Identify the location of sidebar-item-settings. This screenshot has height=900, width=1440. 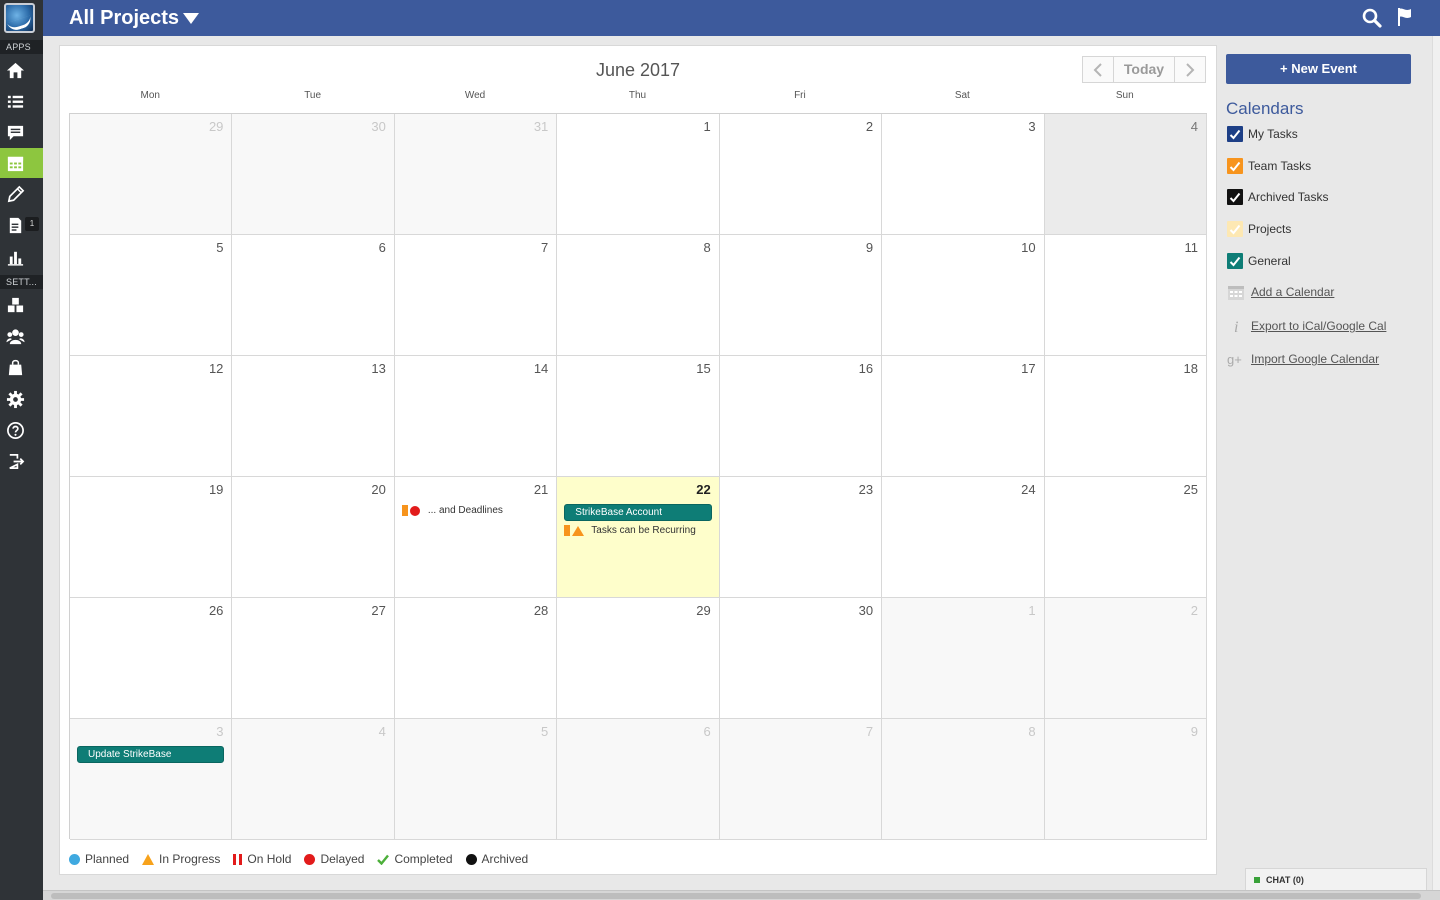
(21, 399).